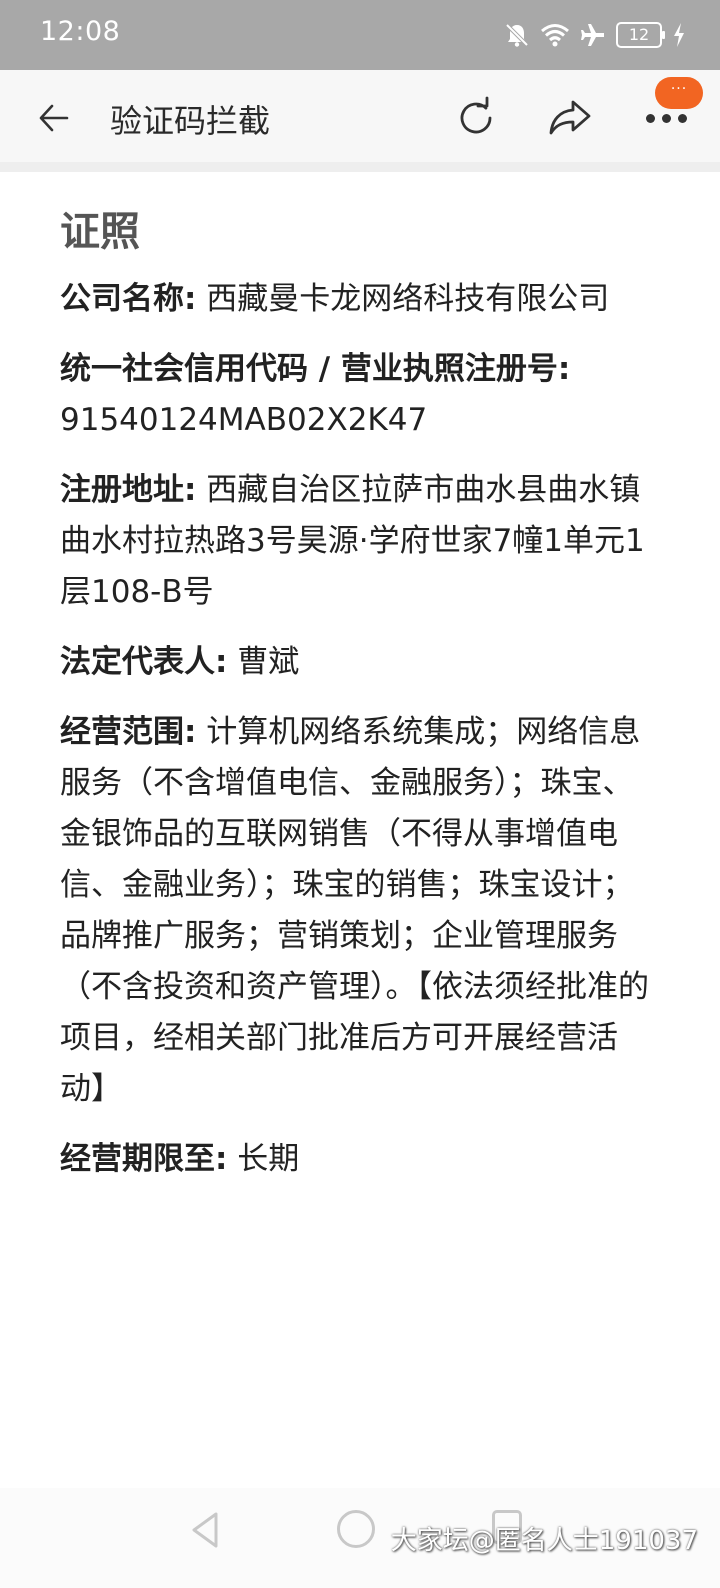 The width and height of the screenshot is (720, 1588). What do you see at coordinates (544, 1541) in the screenshot?
I see `watermark: 大家坛@匿名人士191037` at bounding box center [544, 1541].